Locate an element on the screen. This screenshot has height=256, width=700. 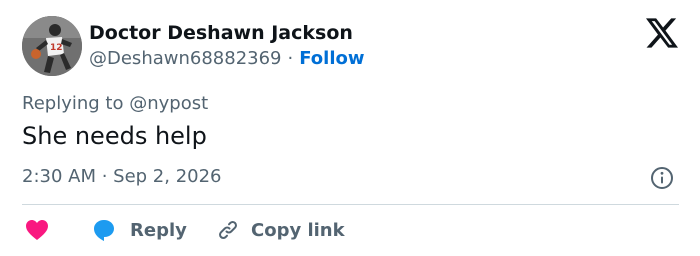
heart-icon is located at coordinates (37, 230).